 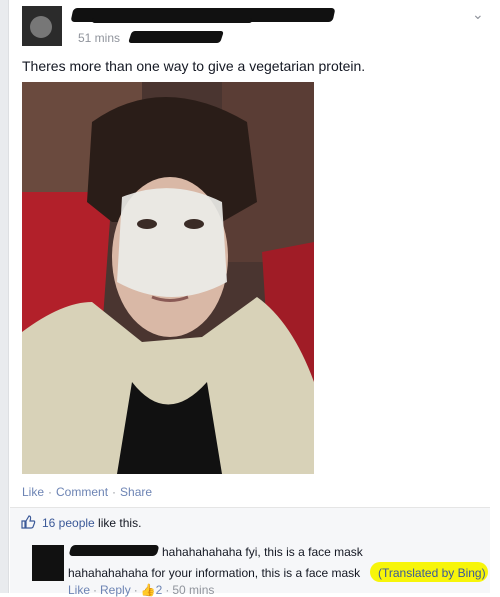 I want to click on comment-actions: Like · Reply · 👍2 · 50 mins, so click(x=141, y=590).